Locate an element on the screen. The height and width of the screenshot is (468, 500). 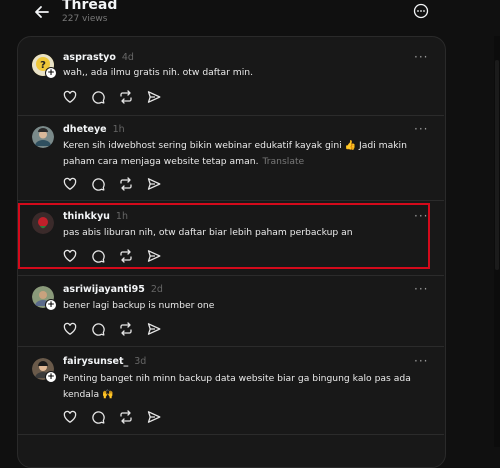
translate-link: Translate is located at coordinates (284, 161).